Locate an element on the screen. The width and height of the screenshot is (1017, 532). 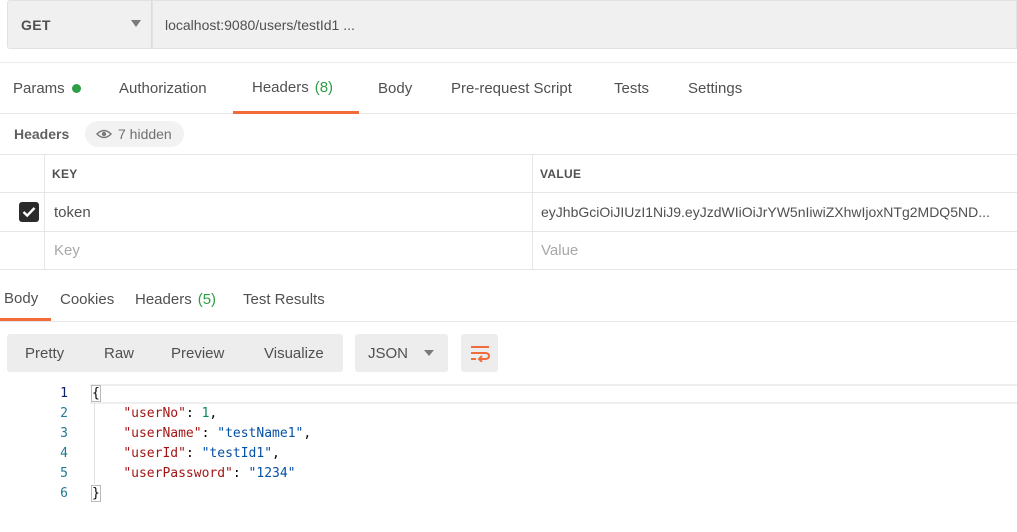
json-value: "testId1" is located at coordinates (237, 453).